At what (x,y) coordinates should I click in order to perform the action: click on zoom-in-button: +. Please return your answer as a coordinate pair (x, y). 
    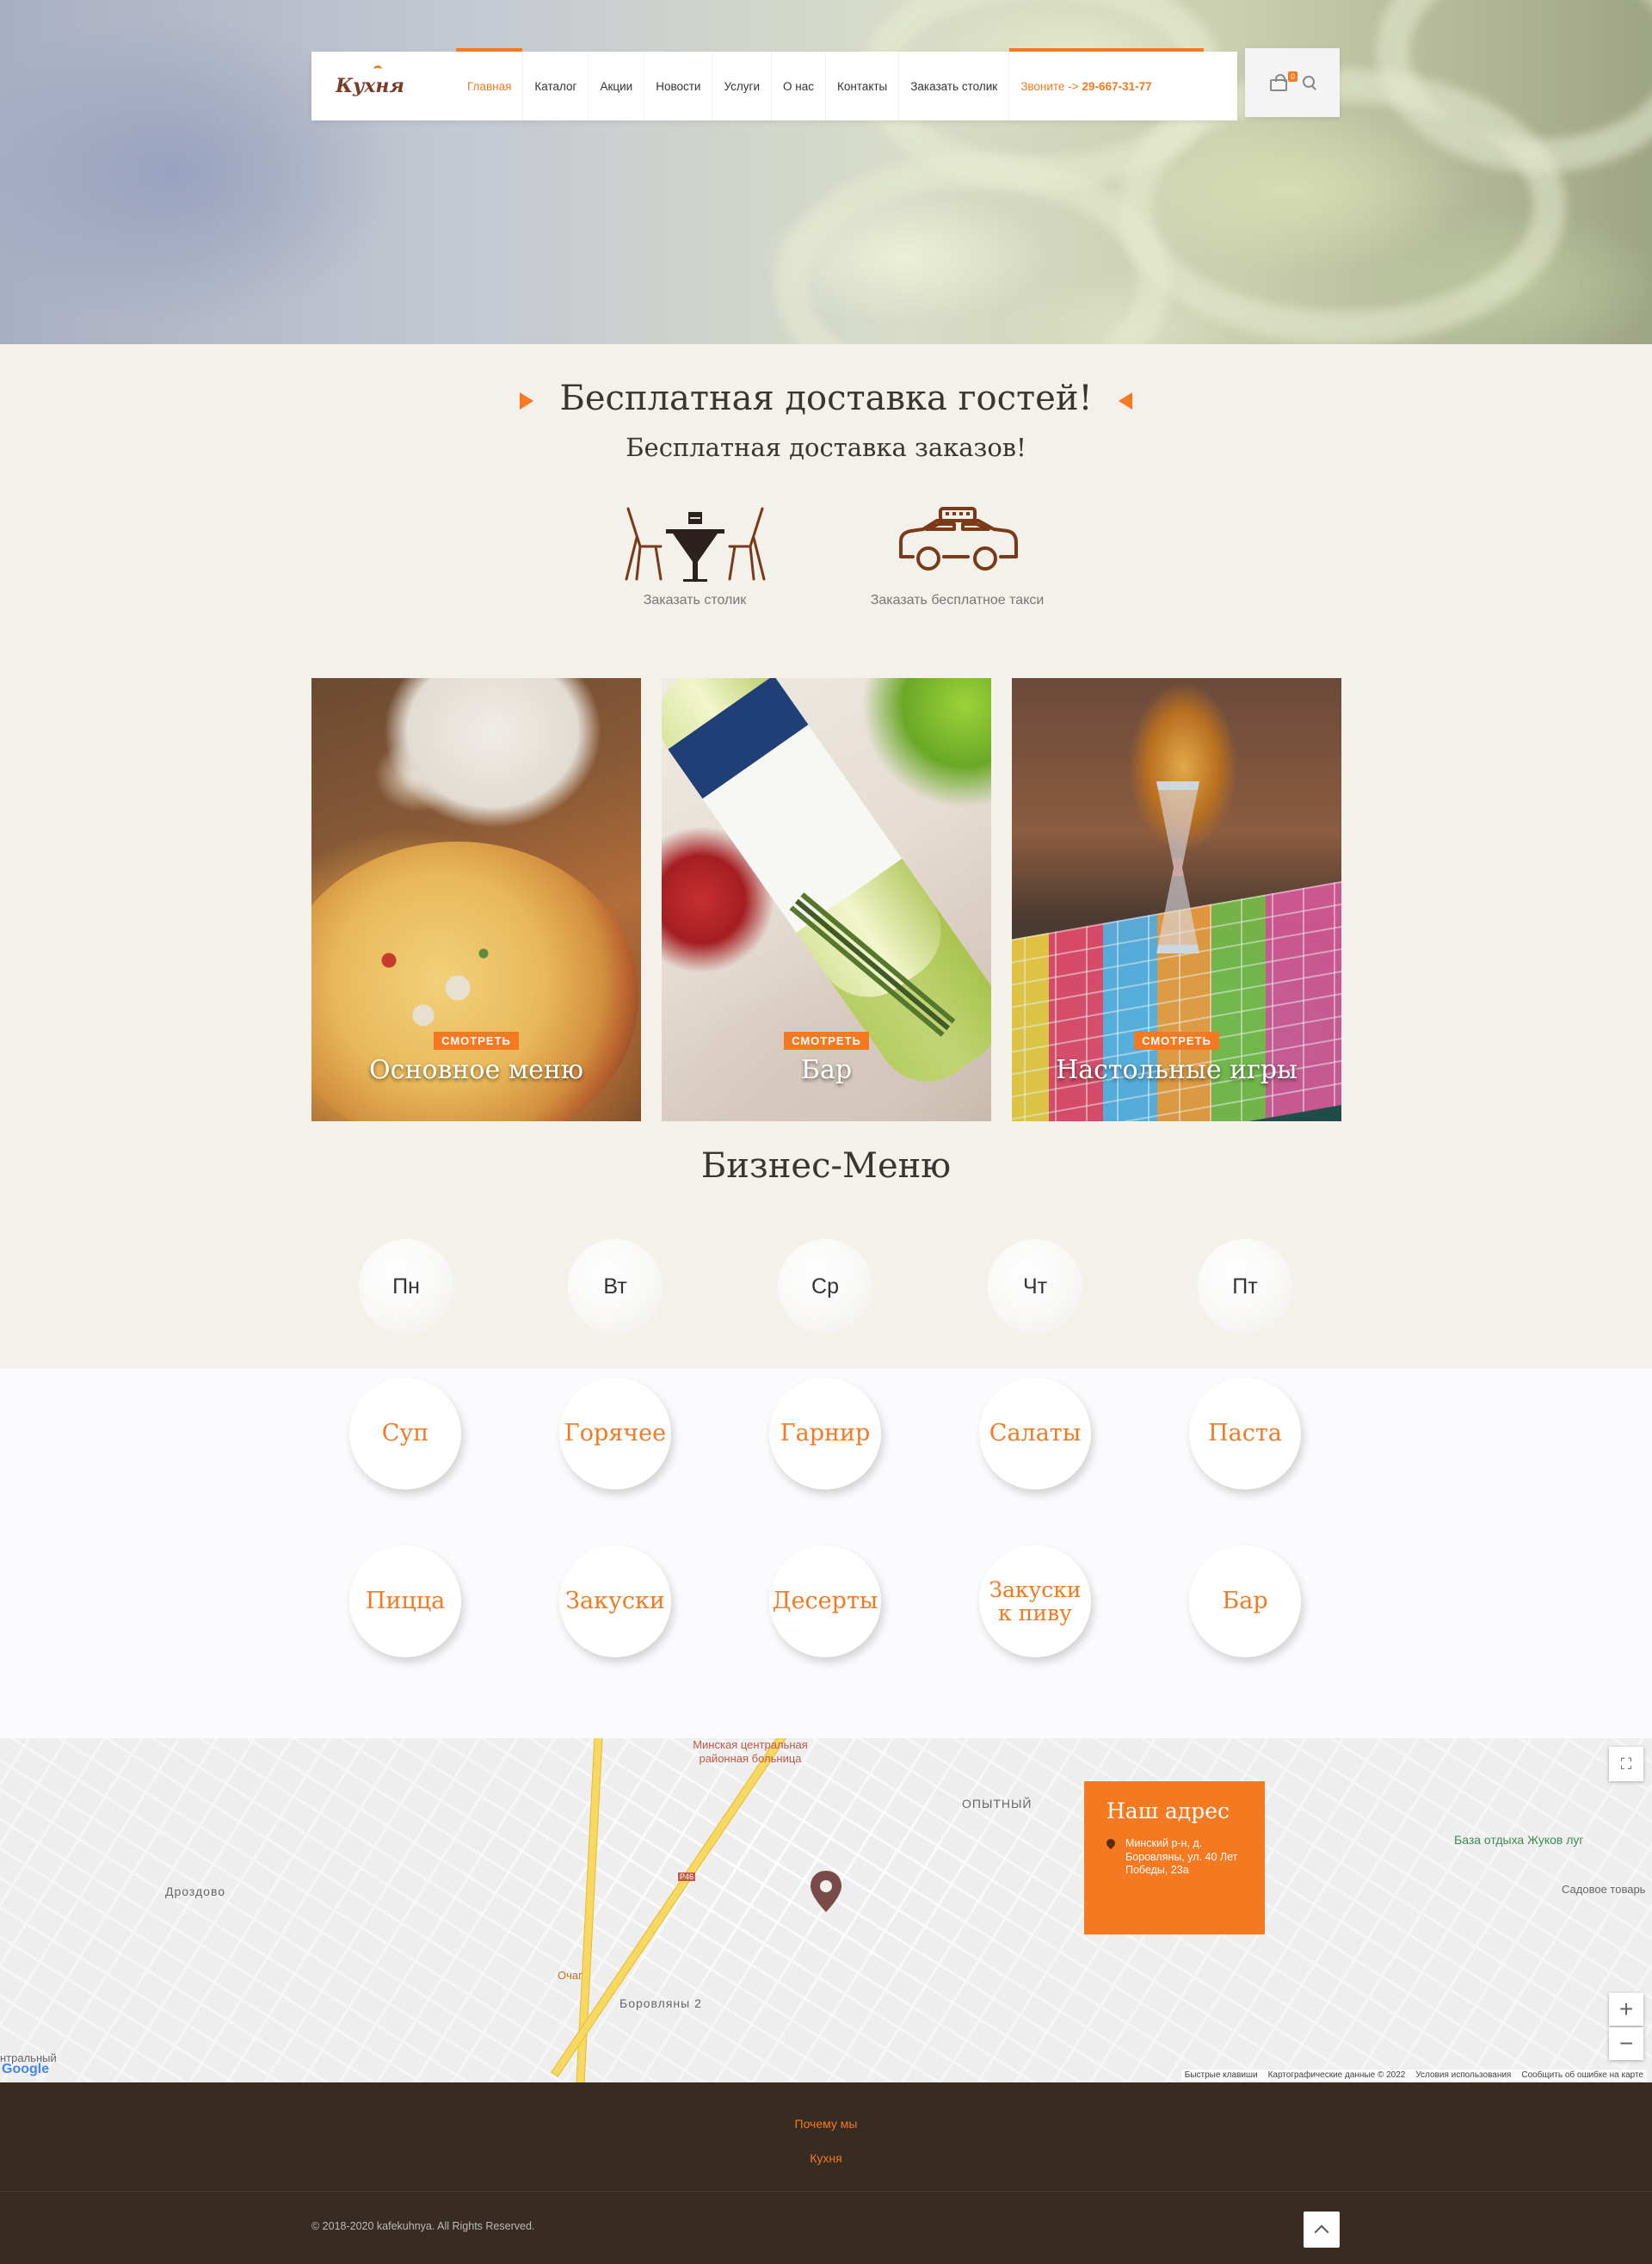
    Looking at the image, I should click on (1626, 2009).